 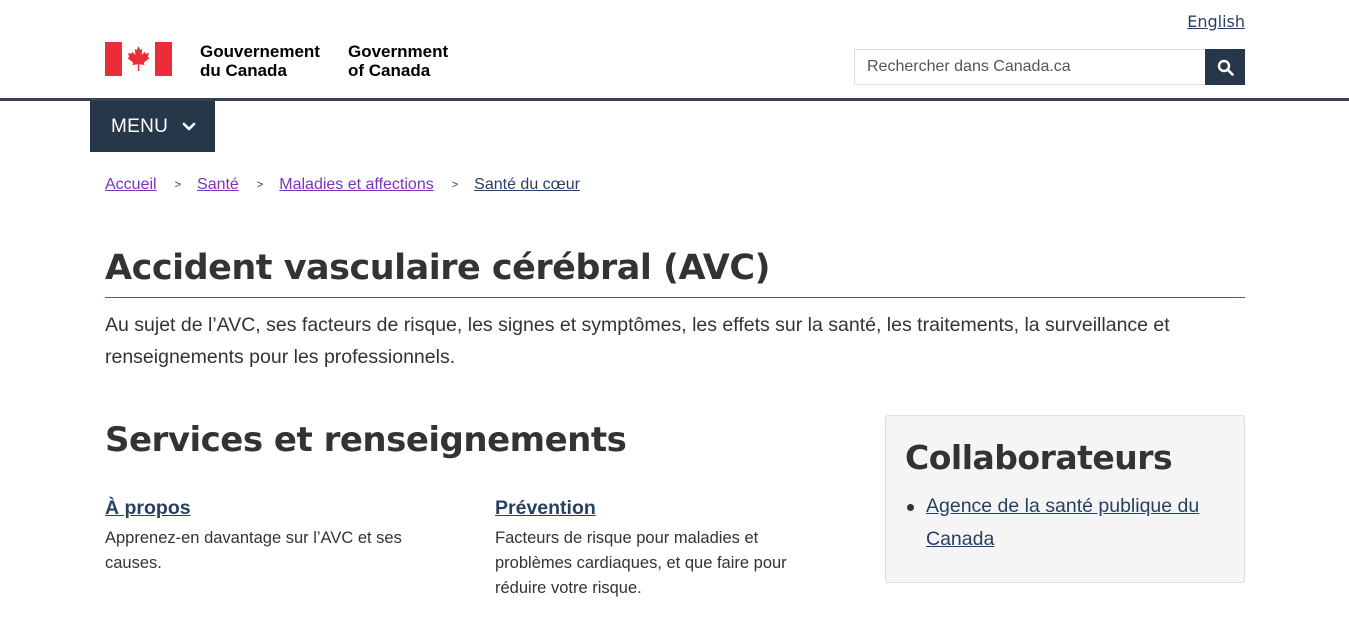 What do you see at coordinates (260, 51) in the screenshot?
I see `fip-french-line1: Gouvernement` at bounding box center [260, 51].